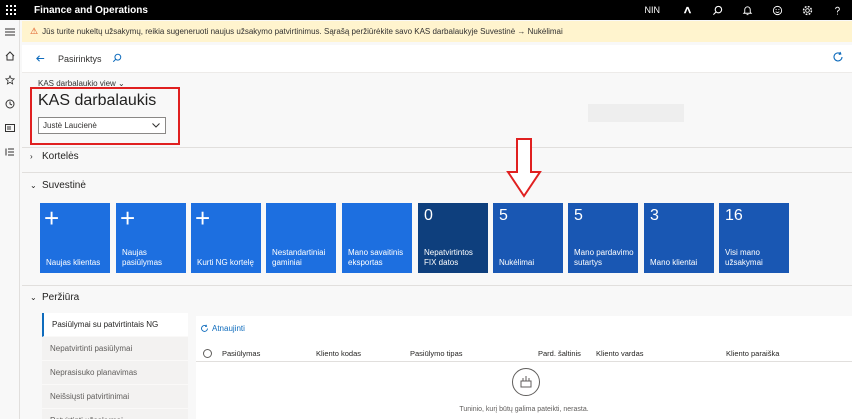  What do you see at coordinates (752, 353) in the screenshot?
I see `column-header: Kliento paraiška` at bounding box center [752, 353].